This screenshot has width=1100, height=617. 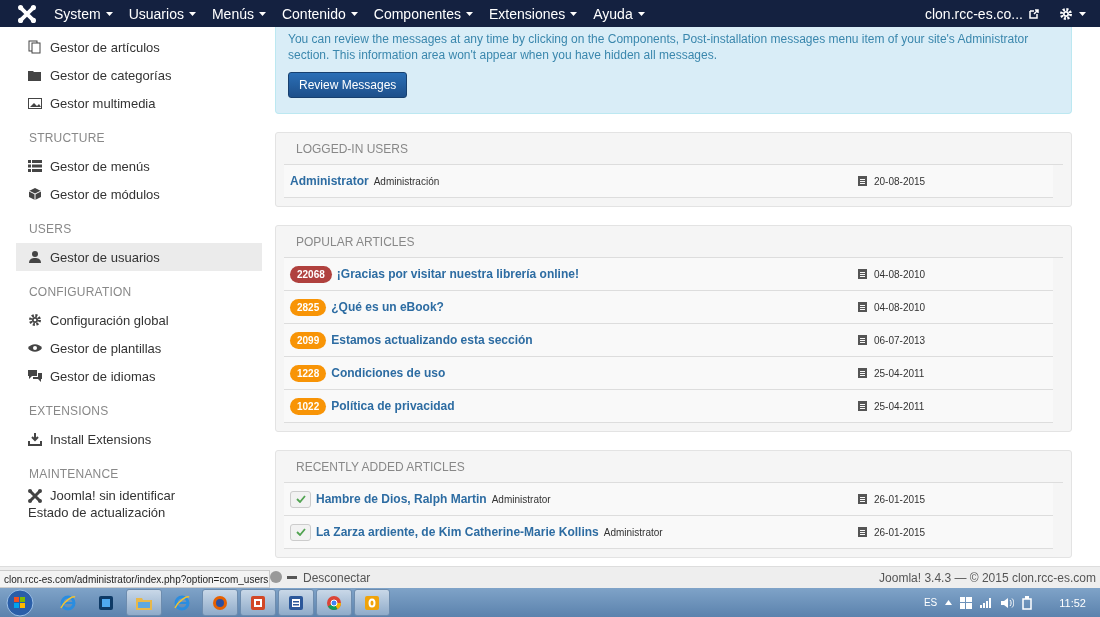 What do you see at coordinates (162, 13) in the screenshot?
I see `menu-item: Usuarios` at bounding box center [162, 13].